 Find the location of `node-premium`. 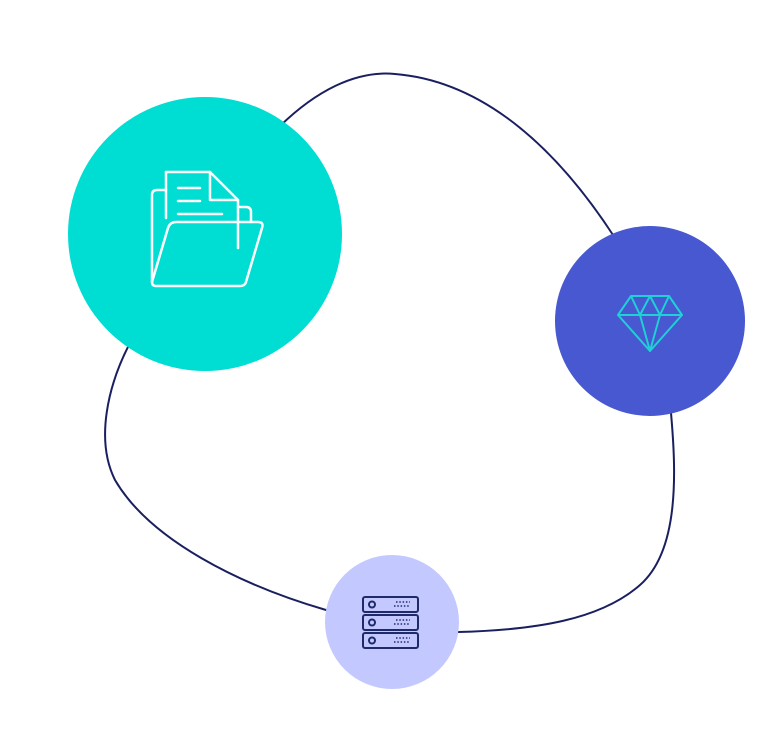

node-premium is located at coordinates (650, 321).